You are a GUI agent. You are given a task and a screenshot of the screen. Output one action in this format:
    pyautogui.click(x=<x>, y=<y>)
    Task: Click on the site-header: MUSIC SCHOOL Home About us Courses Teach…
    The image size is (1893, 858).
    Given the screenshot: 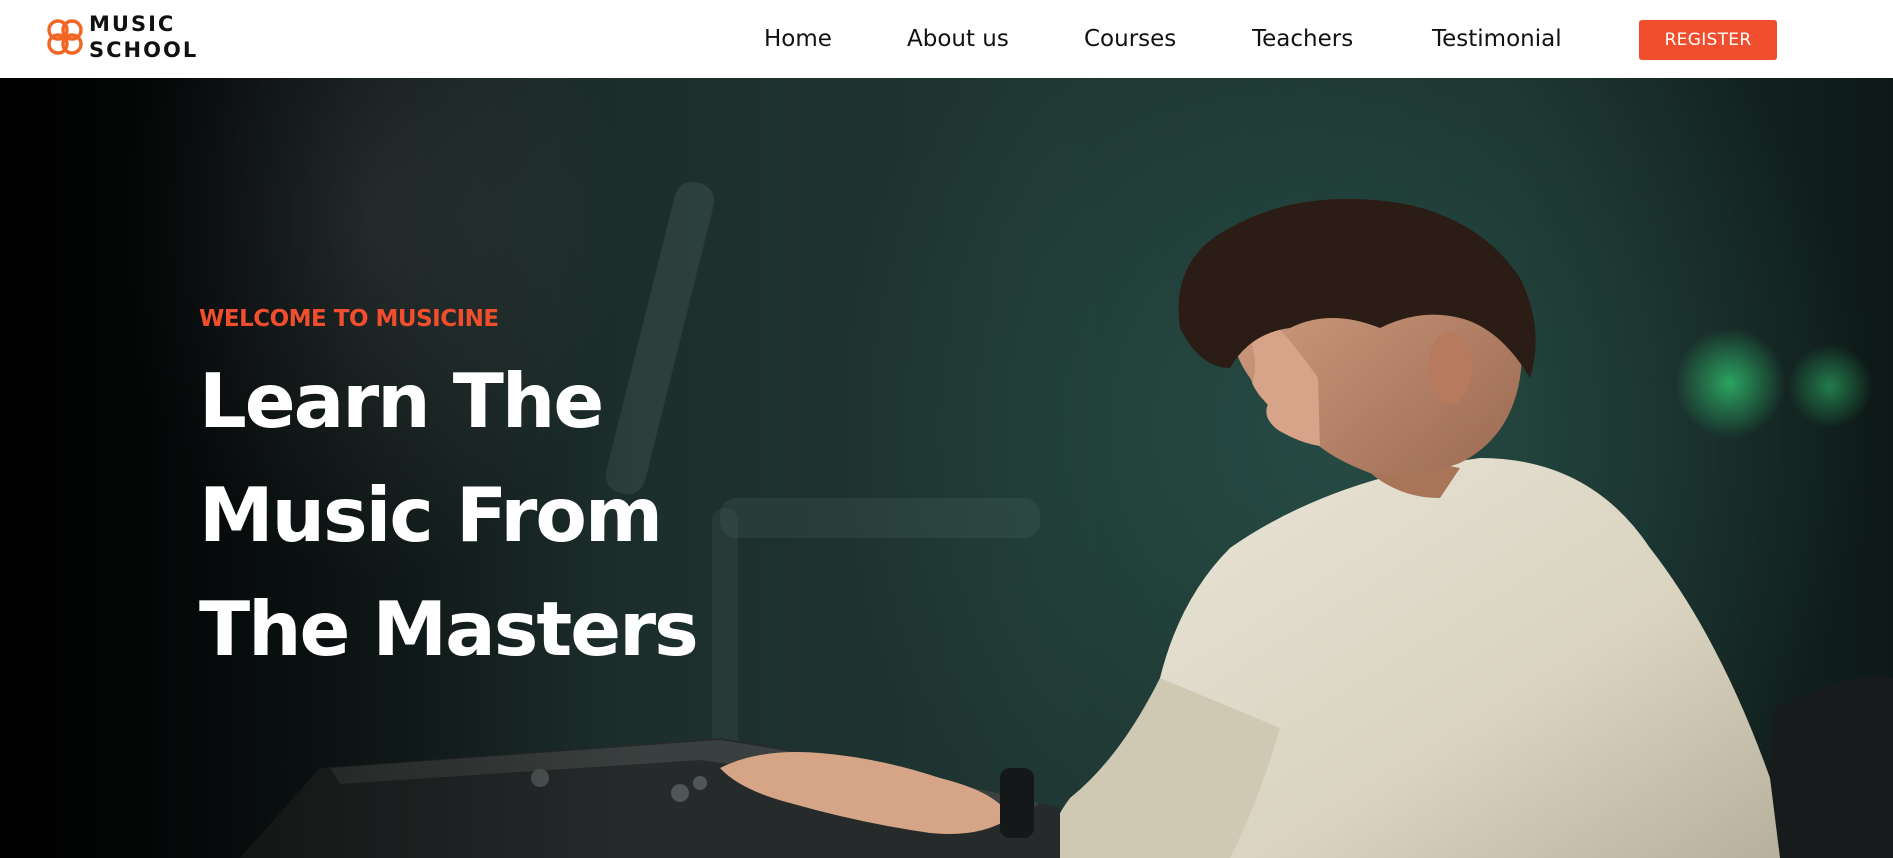 What is the action you would take?
    pyautogui.click(x=946, y=39)
    